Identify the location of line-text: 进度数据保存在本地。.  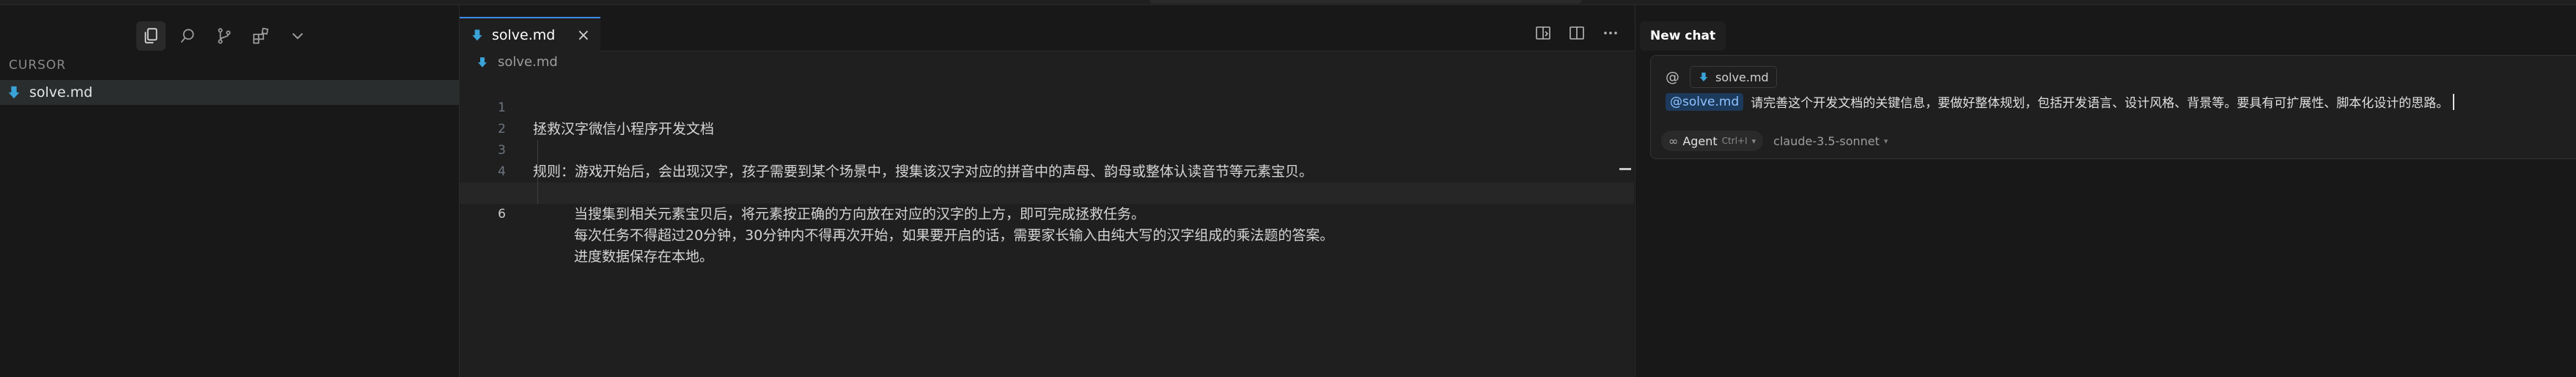
(644, 257).